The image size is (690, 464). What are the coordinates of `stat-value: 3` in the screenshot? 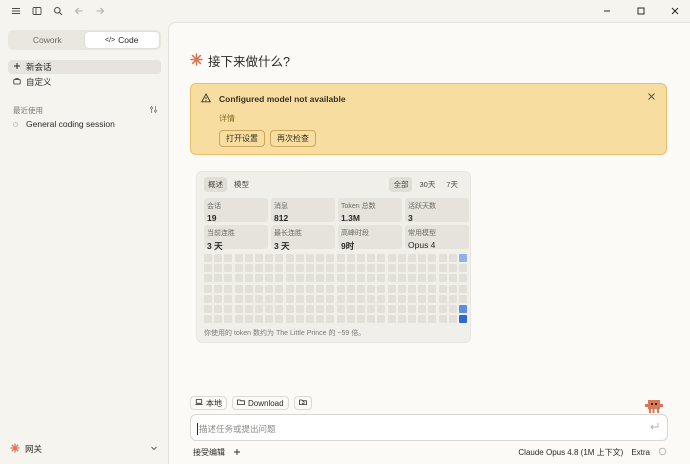 It's located at (410, 218).